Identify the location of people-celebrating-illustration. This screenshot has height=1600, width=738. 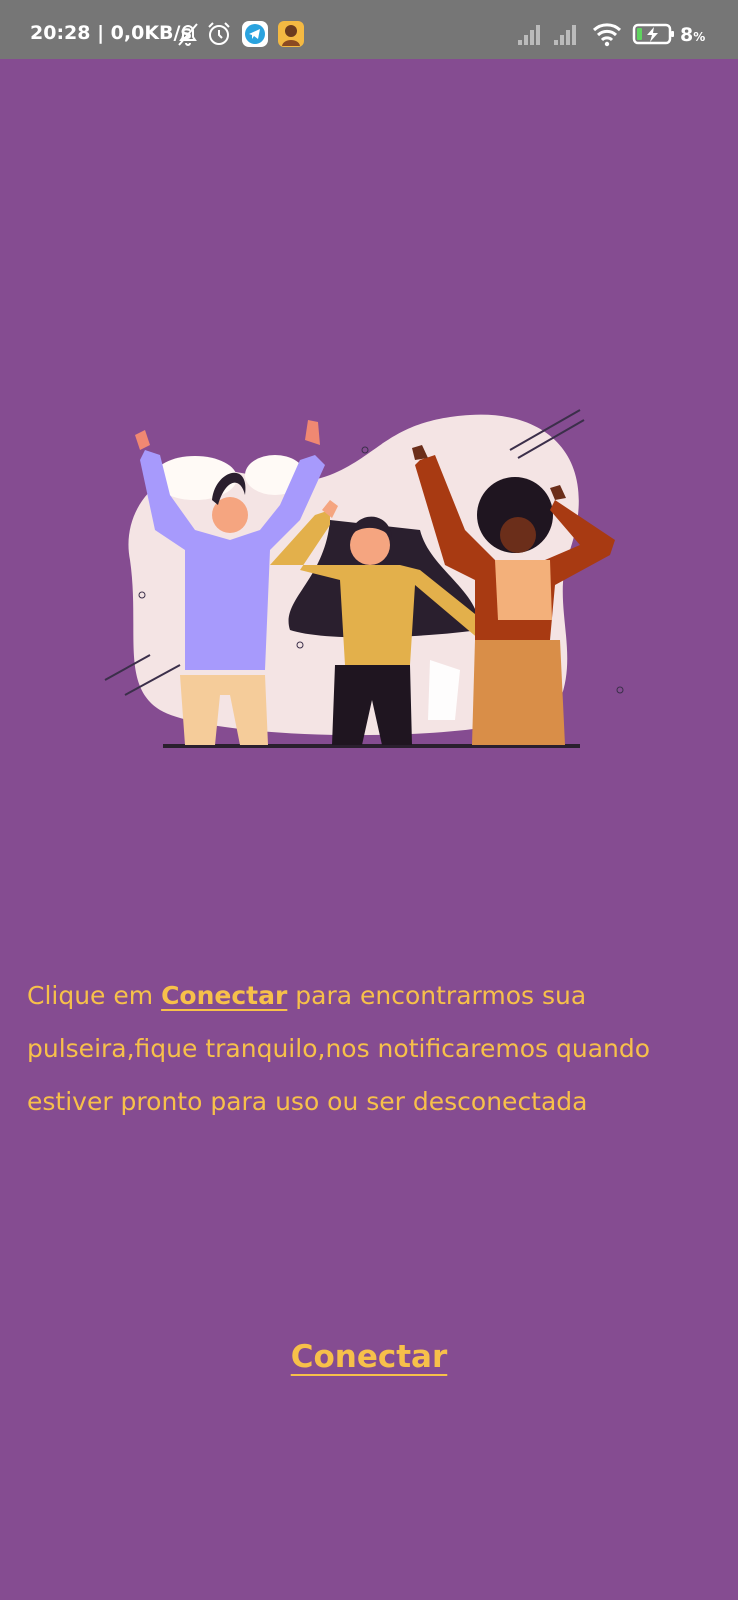
(364, 578).